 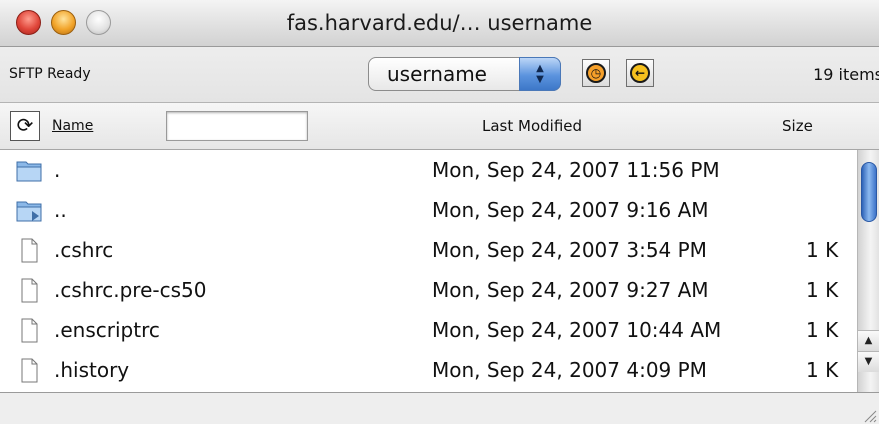 I want to click on directory-popup-label: username, so click(x=437, y=74).